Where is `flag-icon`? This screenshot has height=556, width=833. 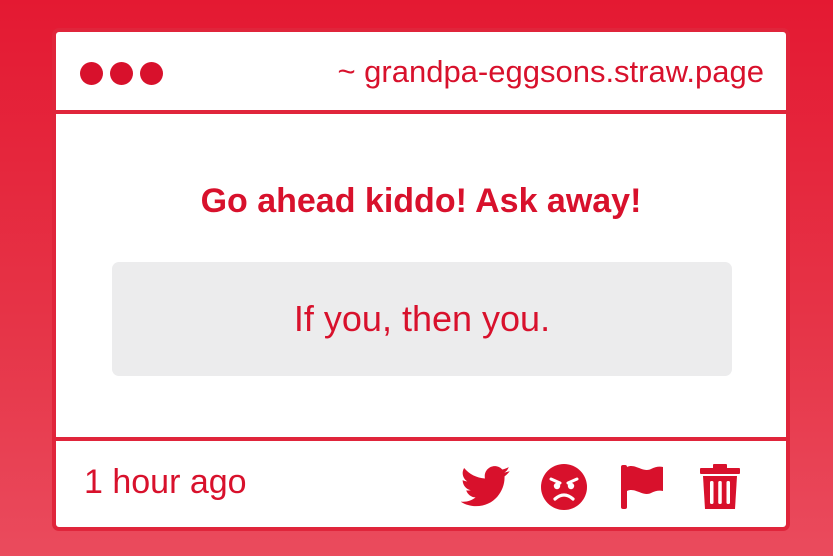 flag-icon is located at coordinates (642, 487).